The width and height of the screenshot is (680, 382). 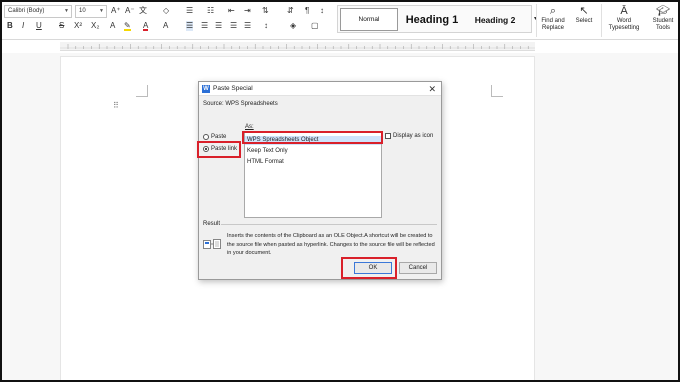 I want to click on word-typesetting-button: Ā Word Typesetting, so click(x=624, y=18).